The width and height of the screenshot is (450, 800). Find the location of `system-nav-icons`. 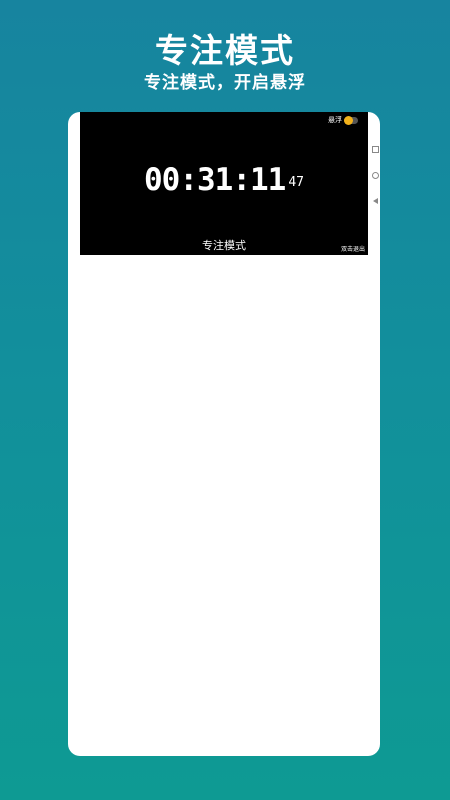

system-nav-icons is located at coordinates (375, 175).